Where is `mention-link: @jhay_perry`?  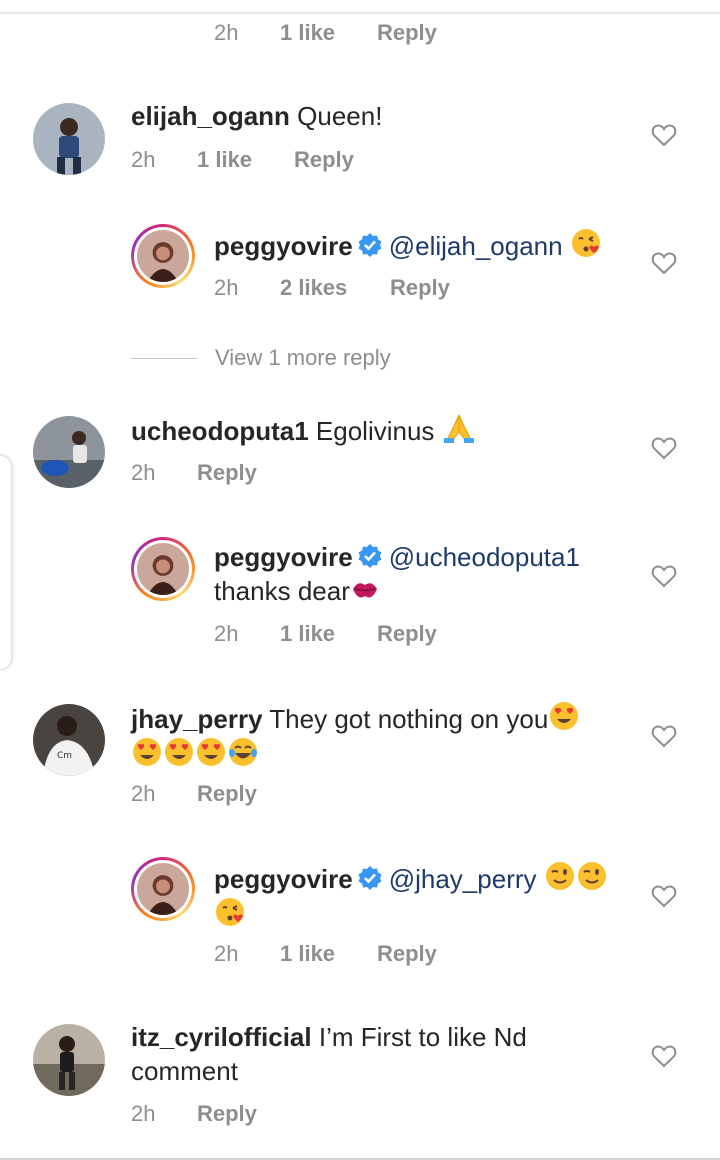
mention-link: @jhay_perry is located at coordinates (463, 879).